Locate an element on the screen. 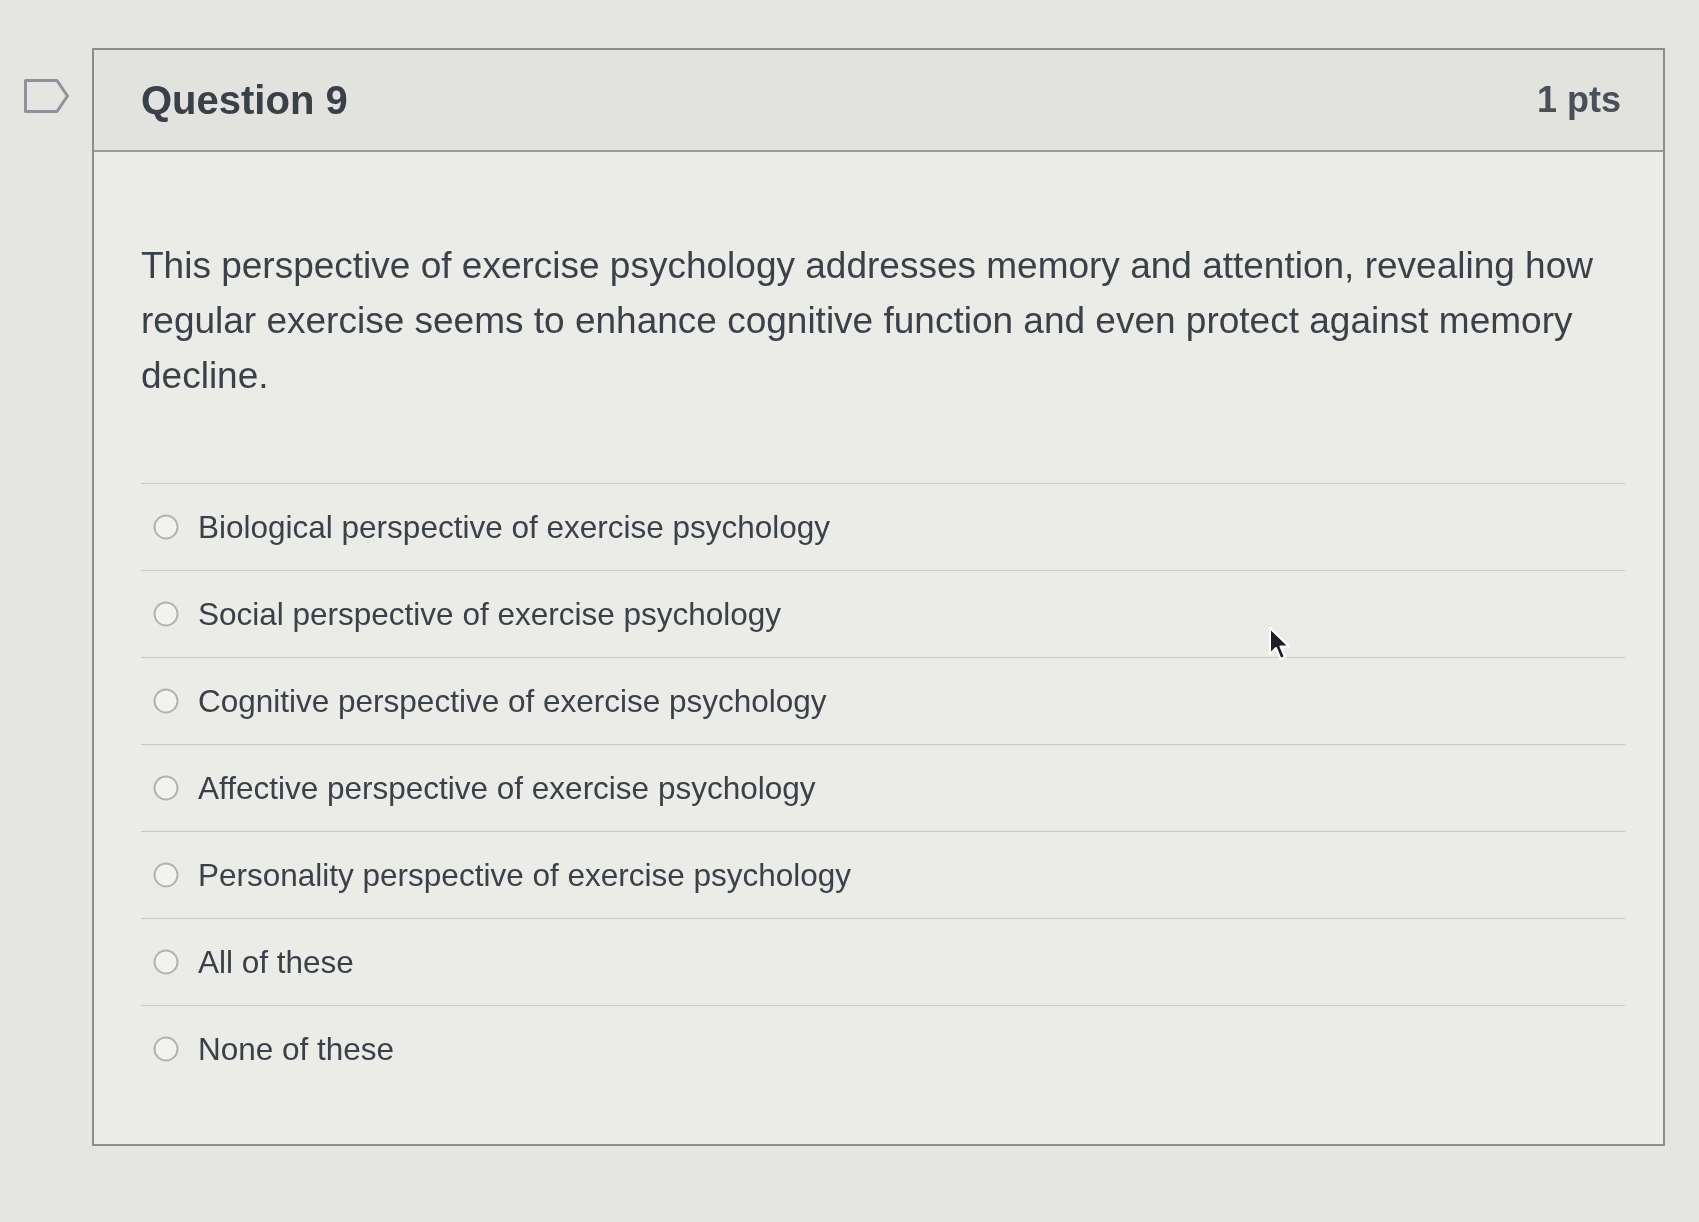 Image resolution: width=1699 pixels, height=1222 pixels. question-text: This perspective of exercise psychology addresses memory and attention, revealing how regular exercise seems to enhance cognitive function and even protect against memory decline. is located at coordinates (867, 321).